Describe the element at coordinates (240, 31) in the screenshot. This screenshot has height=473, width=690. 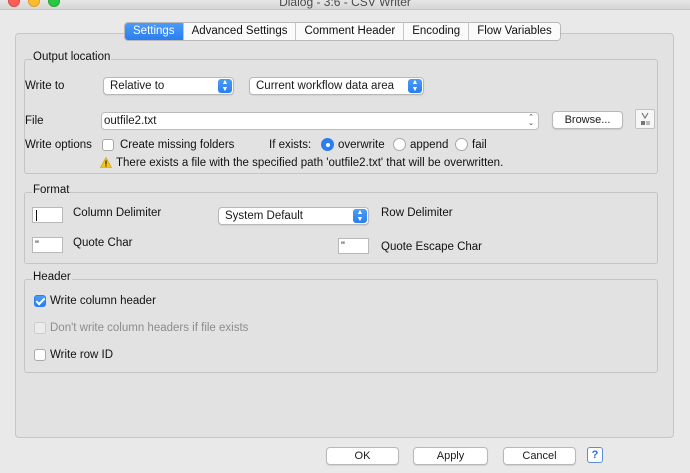
I see `tab-advanced-settings: Advanced Settings` at that location.